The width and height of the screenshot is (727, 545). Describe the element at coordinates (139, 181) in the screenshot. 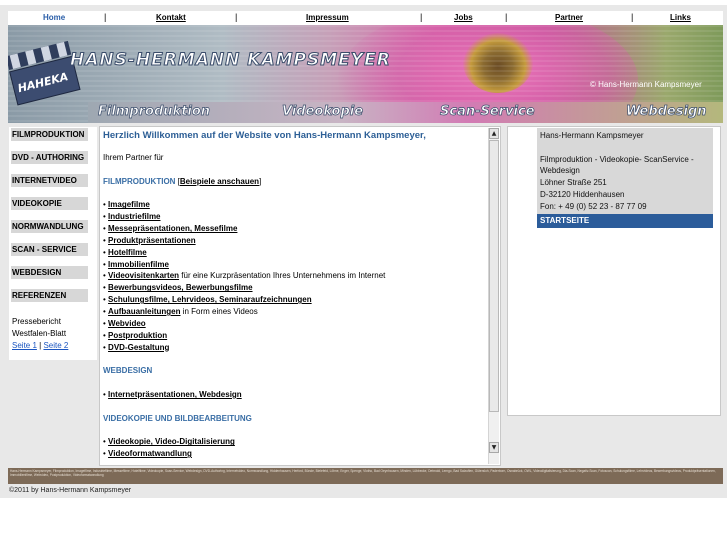

I see `section-title-filmproduktion: FILMPRODUKTION` at that location.